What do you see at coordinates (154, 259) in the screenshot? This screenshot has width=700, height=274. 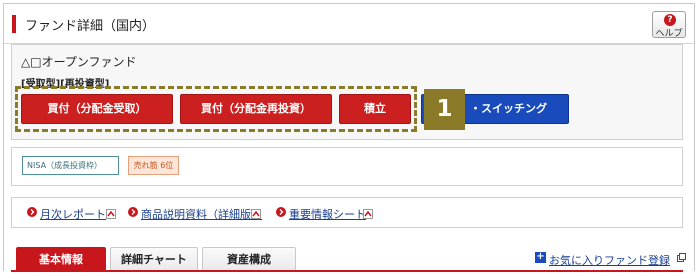 I see `tab-detail-chart: 詳細チャート` at bounding box center [154, 259].